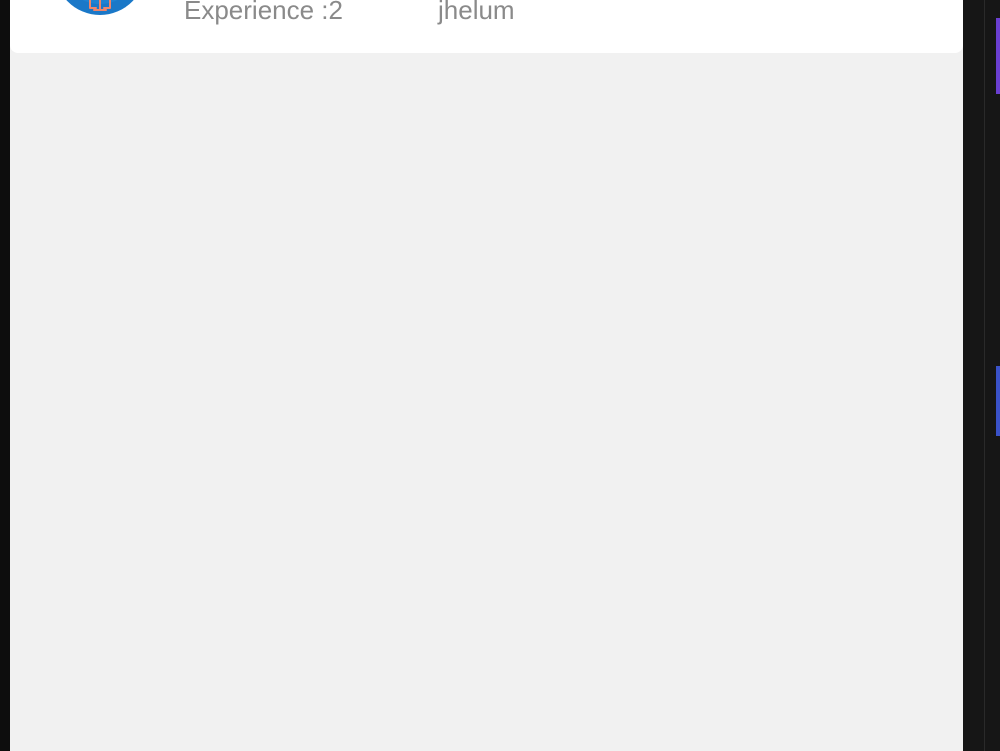 This screenshot has height=751, width=1000. I want to click on experience-label: Experience :2, so click(263, 12).